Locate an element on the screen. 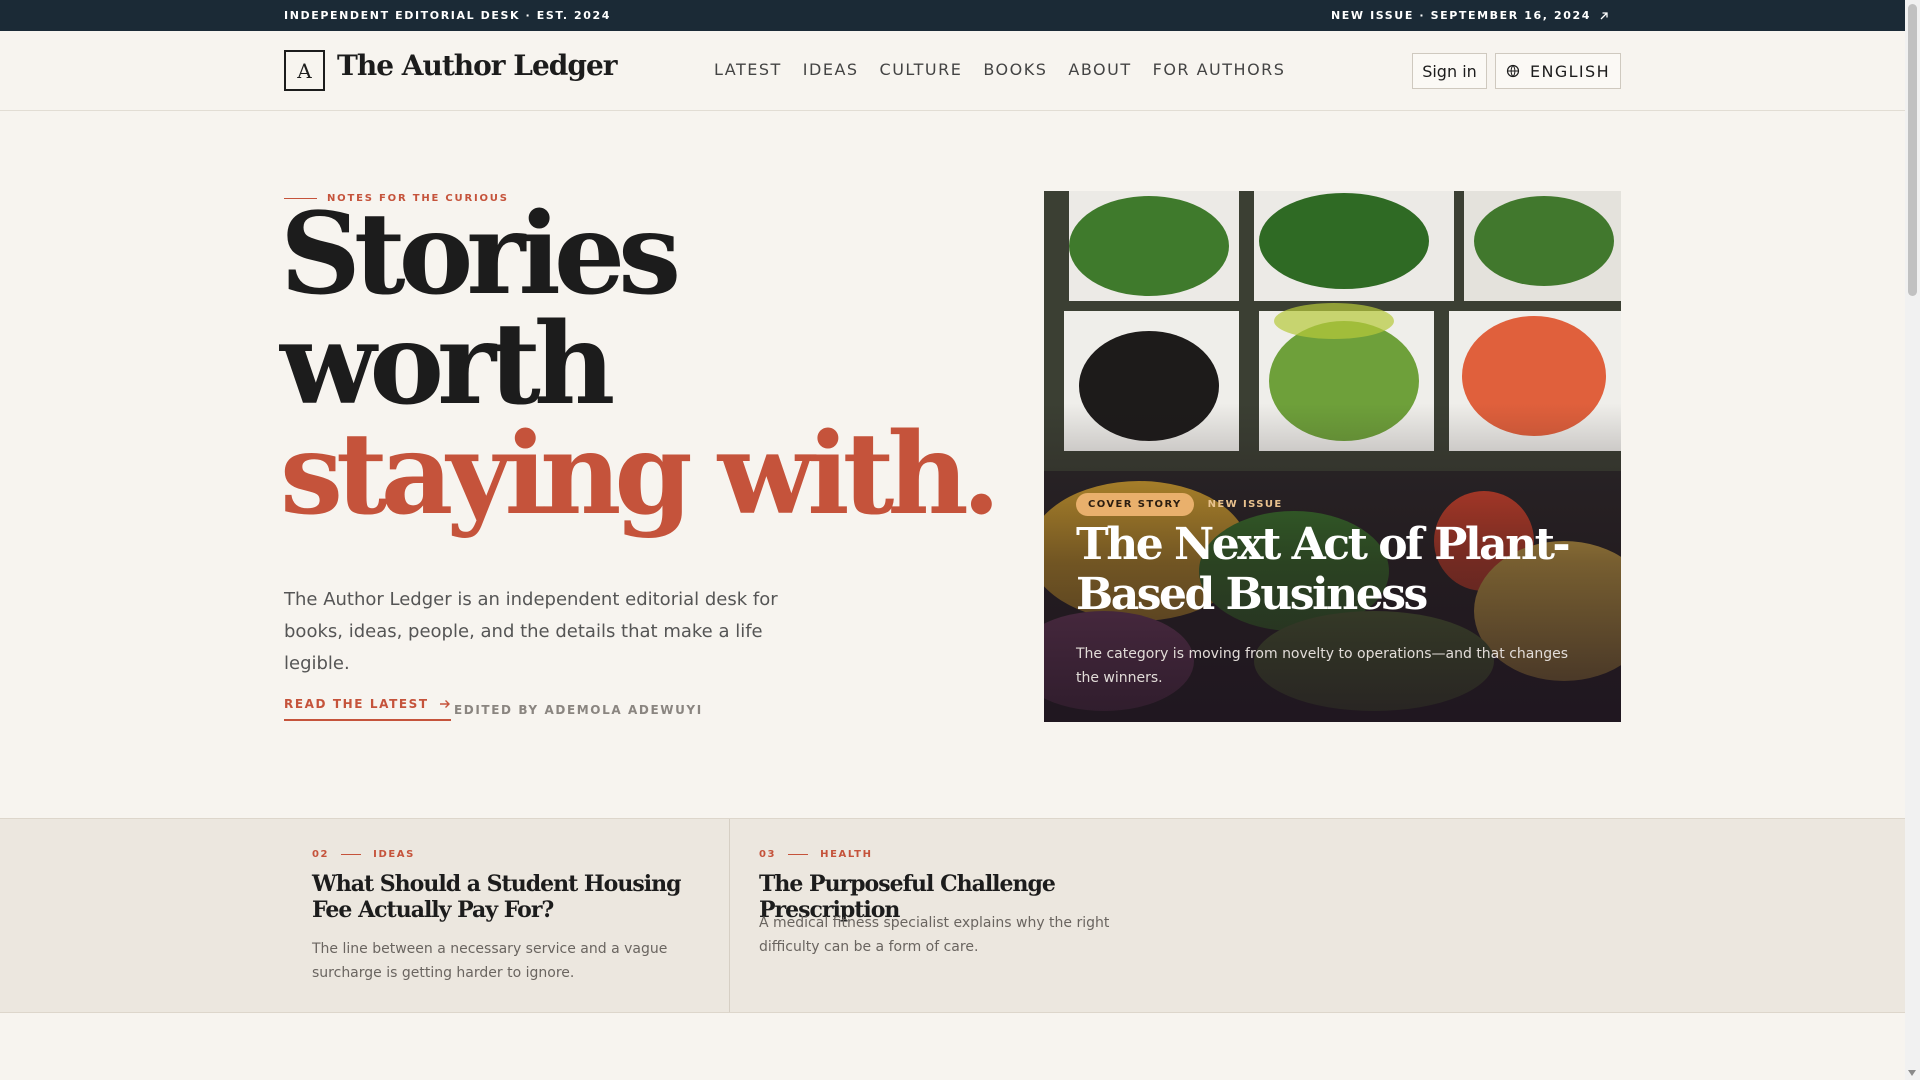  read-latest-label: READ THE LATEST is located at coordinates (356, 704).